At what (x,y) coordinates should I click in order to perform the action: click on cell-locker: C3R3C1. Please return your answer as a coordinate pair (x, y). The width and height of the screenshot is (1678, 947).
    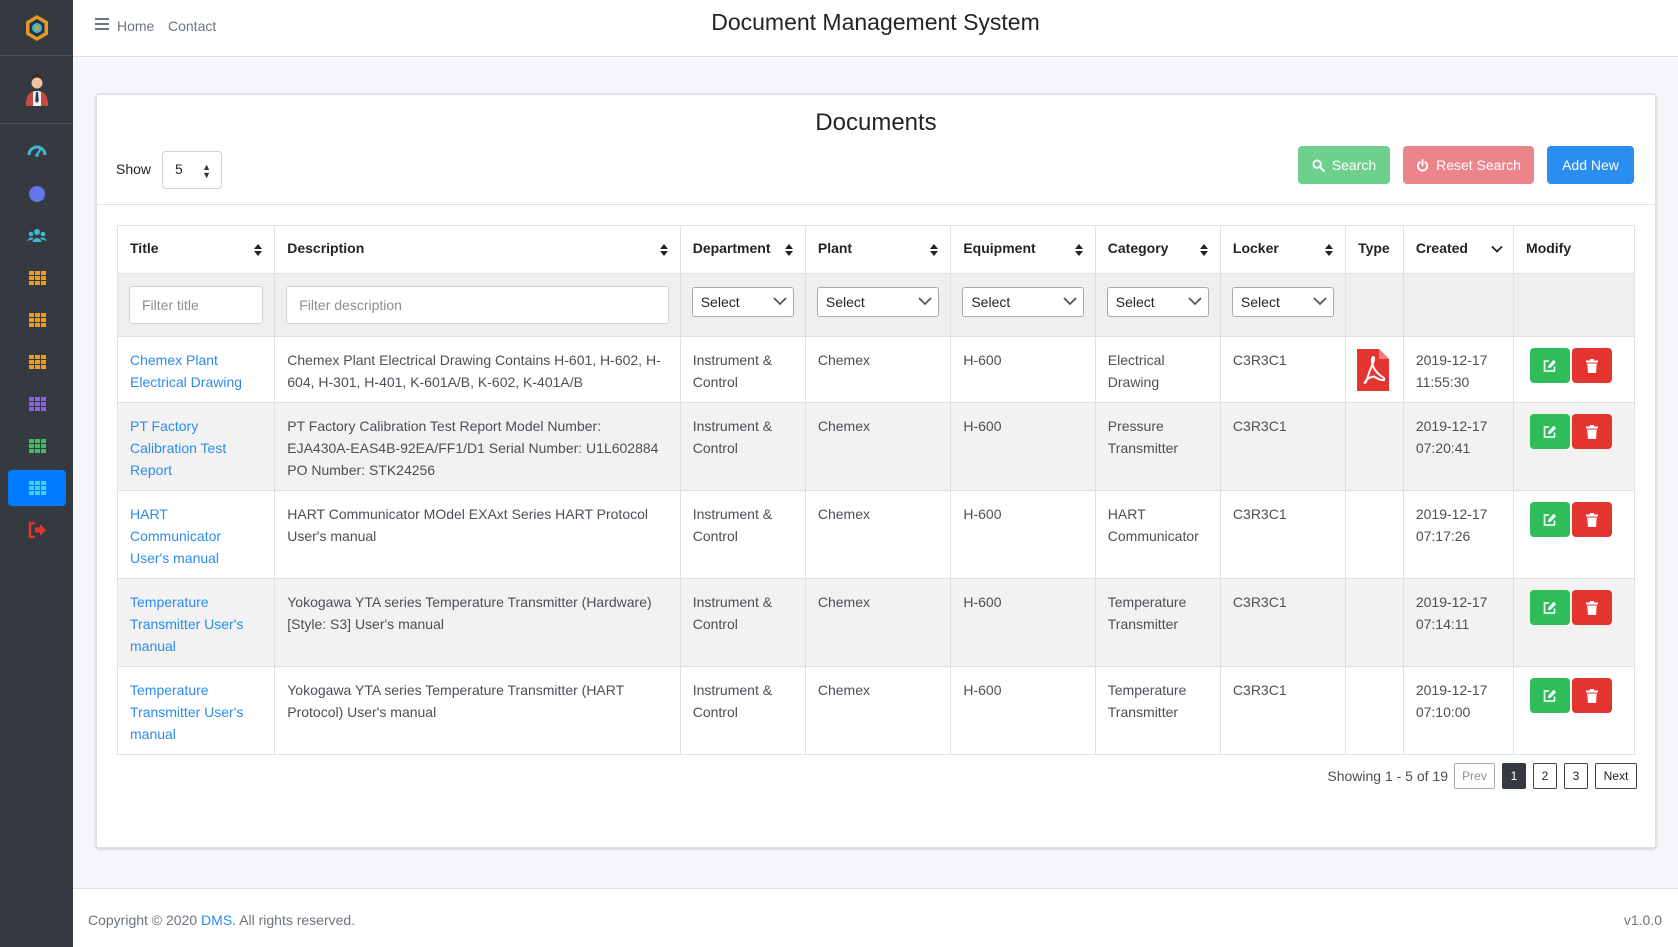
    Looking at the image, I should click on (1283, 369).